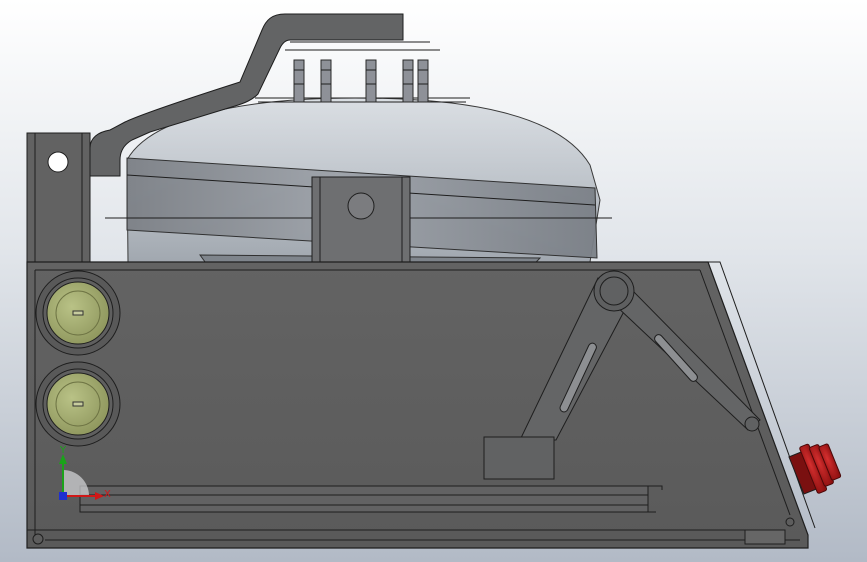  Describe the element at coordinates (519, 458) in the screenshot. I see `actuator-block` at that location.